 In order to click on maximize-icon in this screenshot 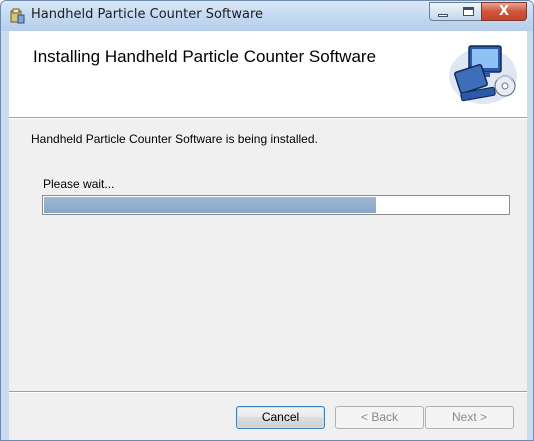, I will do `click(468, 11)`.